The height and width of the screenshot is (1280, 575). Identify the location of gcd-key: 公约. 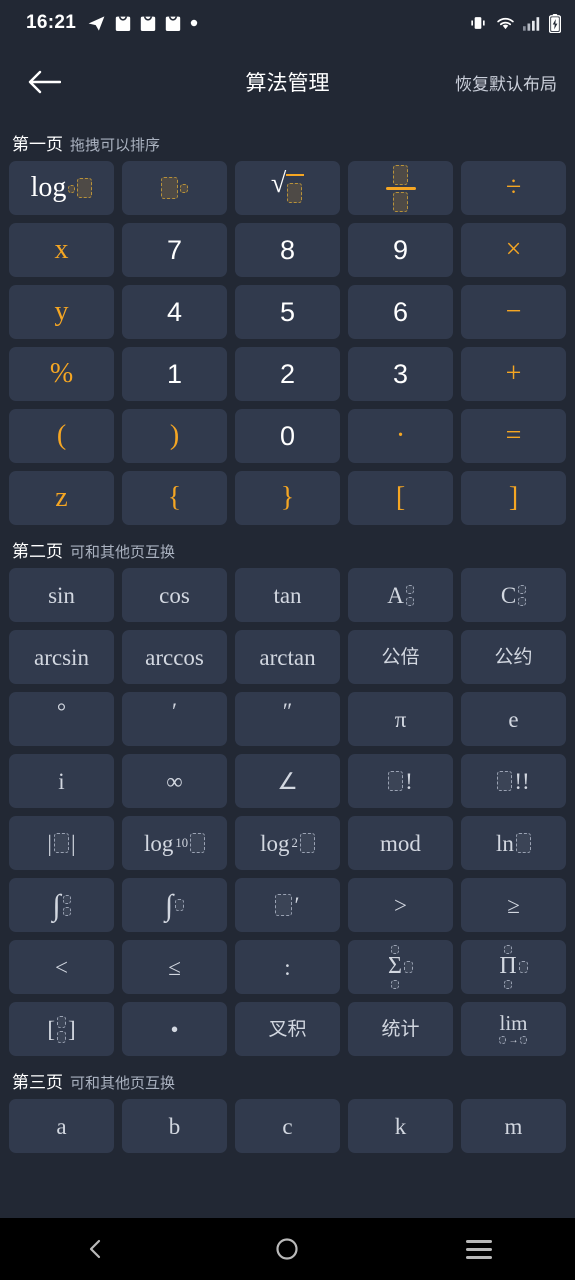
(513, 657).